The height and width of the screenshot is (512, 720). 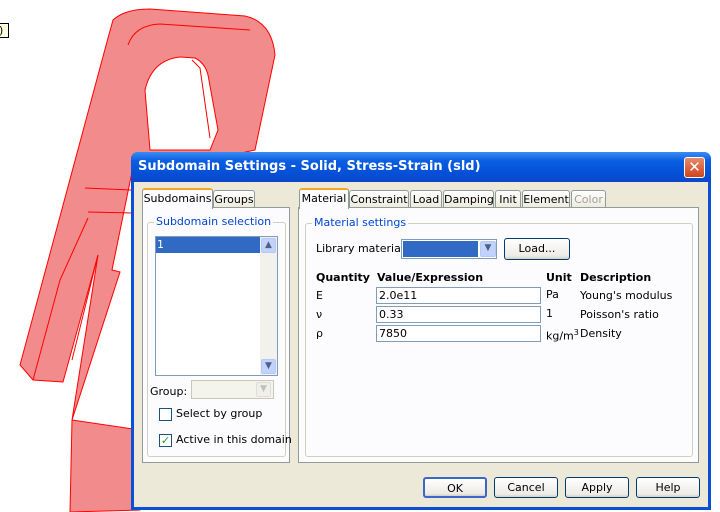 I want to click on scrollbar: ▲ ▼, so click(x=268, y=306).